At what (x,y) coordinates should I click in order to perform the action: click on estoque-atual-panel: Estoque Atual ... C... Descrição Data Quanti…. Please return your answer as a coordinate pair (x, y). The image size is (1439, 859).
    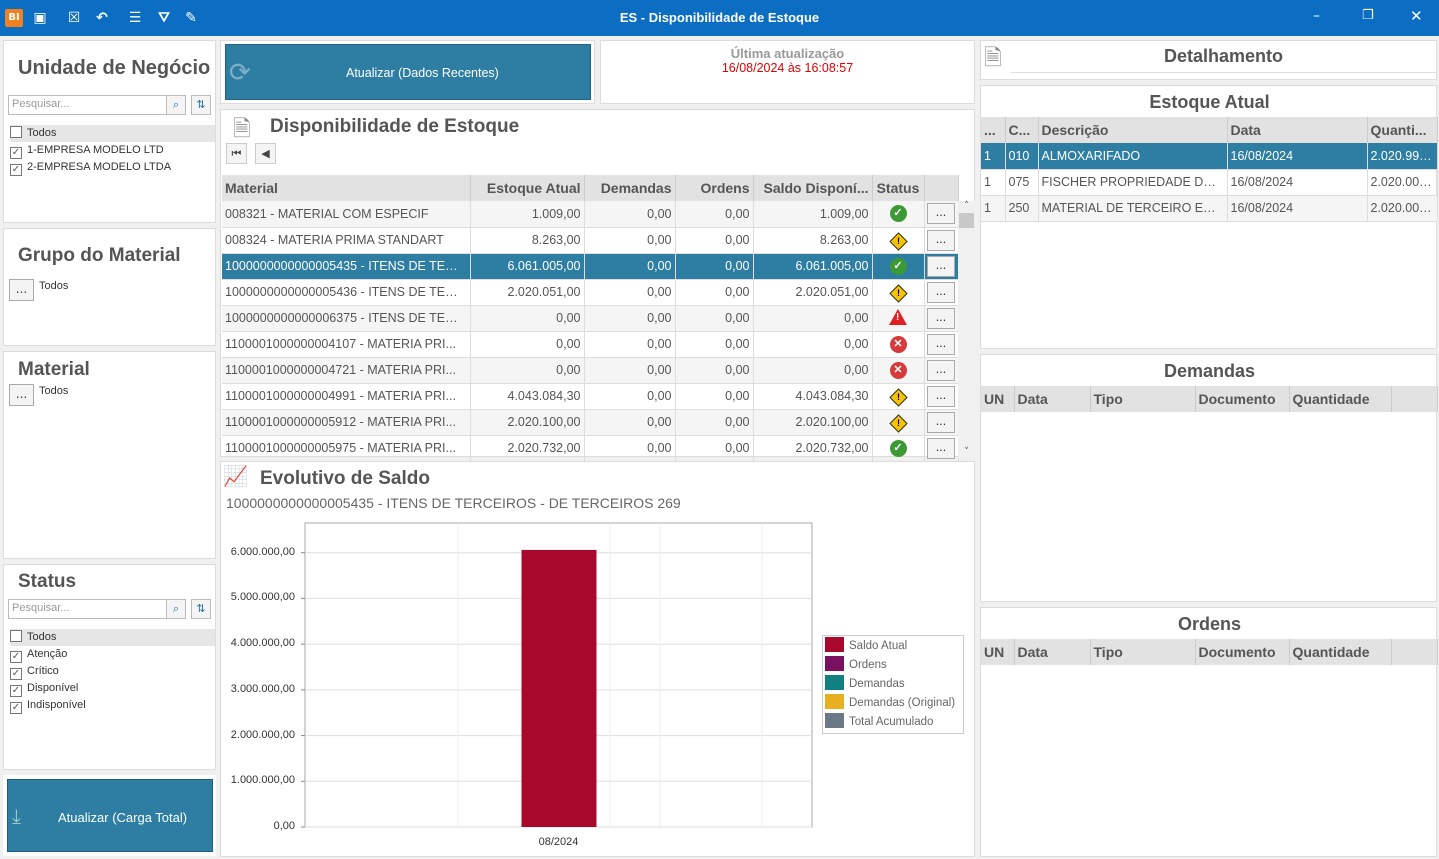
    Looking at the image, I should click on (1209, 217).